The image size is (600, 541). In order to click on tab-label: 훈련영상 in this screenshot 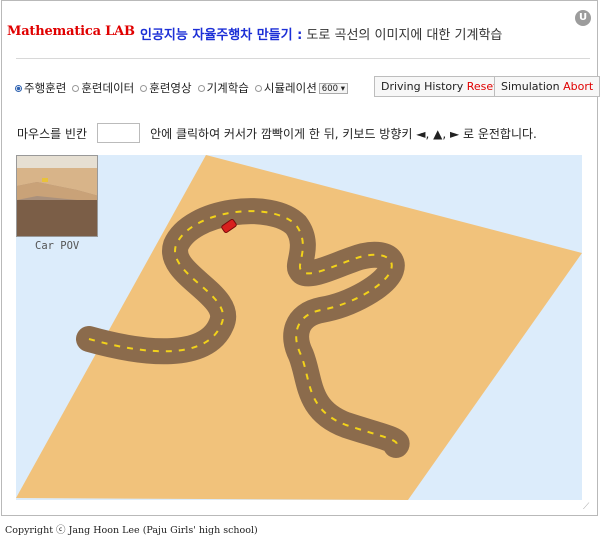, I will do `click(170, 88)`.